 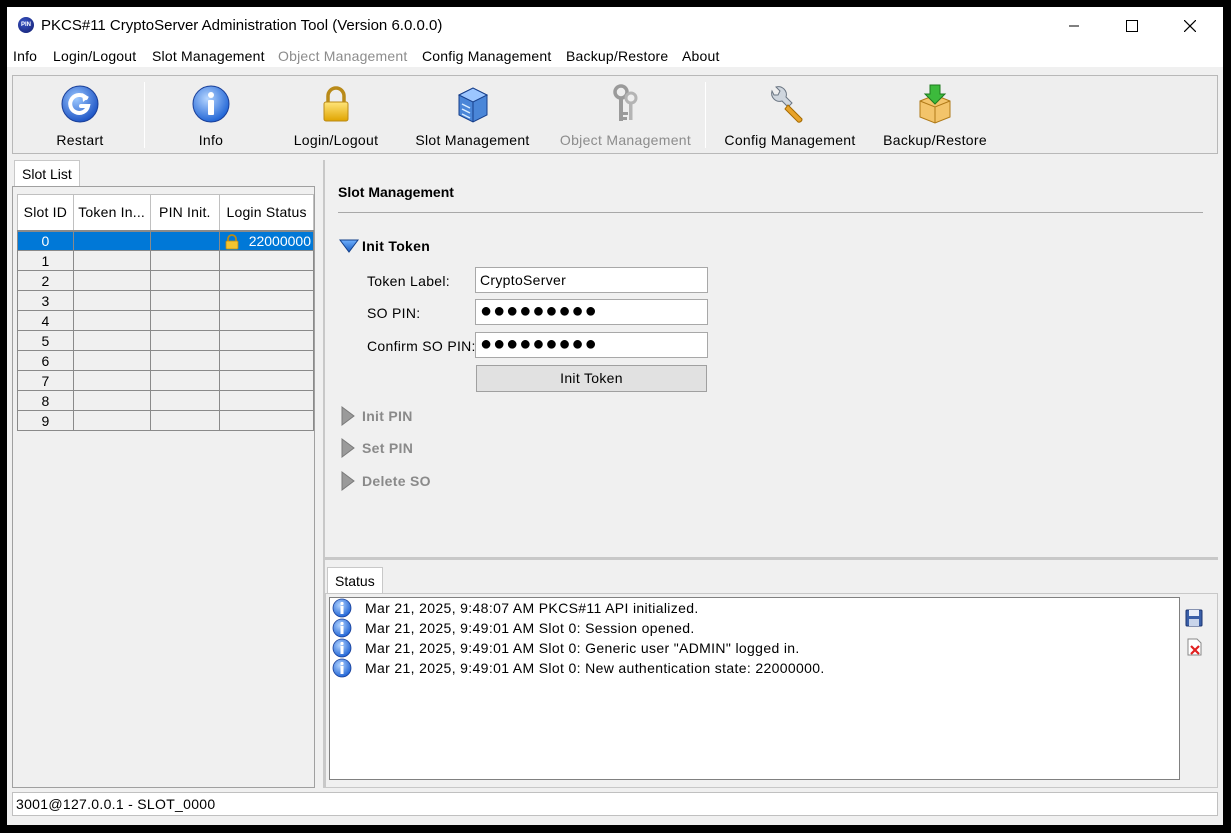 I want to click on login-status-value: 22000000, so click(x=279, y=240).